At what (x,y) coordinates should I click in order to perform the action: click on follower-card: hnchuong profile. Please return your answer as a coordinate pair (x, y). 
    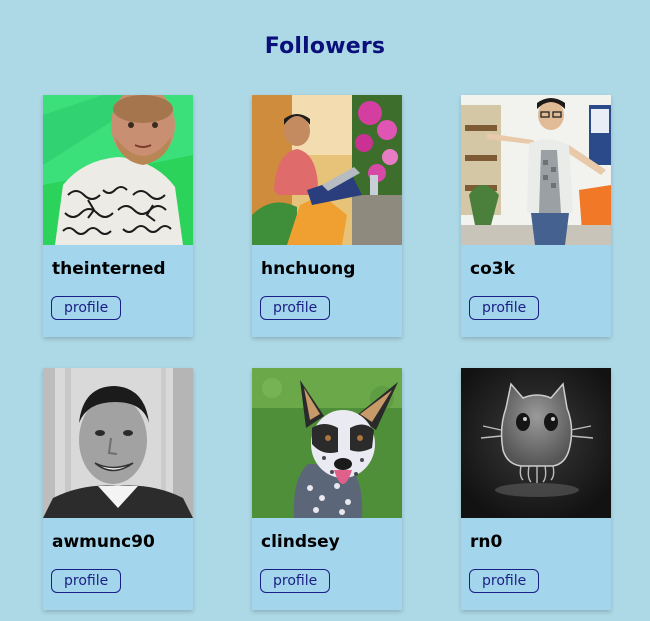
    Looking at the image, I should click on (327, 216).